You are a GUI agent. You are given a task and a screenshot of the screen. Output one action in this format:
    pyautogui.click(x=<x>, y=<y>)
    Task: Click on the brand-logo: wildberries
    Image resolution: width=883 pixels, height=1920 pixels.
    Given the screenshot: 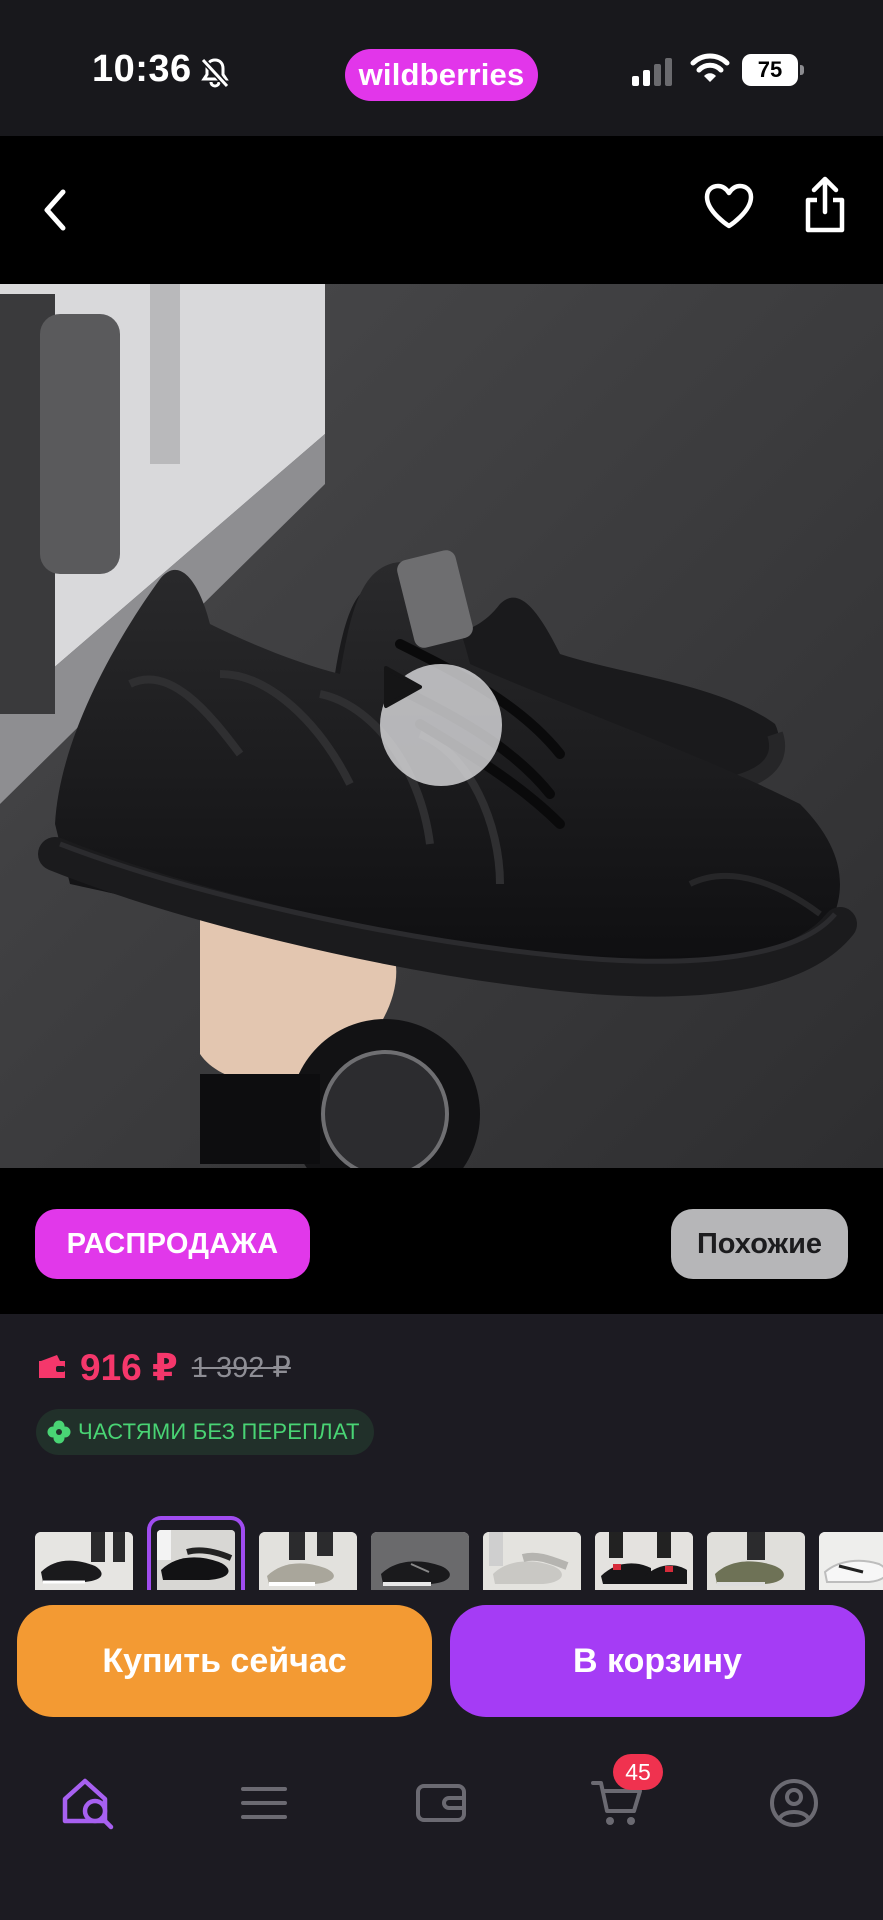 What is the action you would take?
    pyautogui.click(x=441, y=75)
    